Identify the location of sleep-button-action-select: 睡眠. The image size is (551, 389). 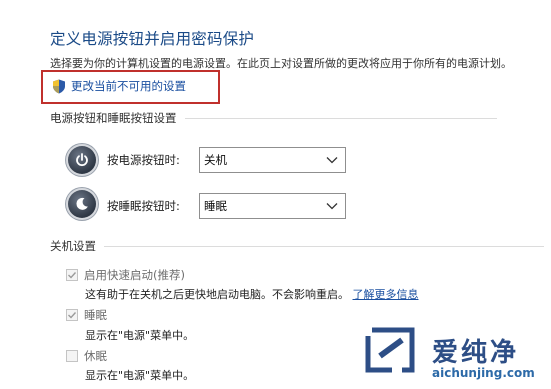
(272, 206).